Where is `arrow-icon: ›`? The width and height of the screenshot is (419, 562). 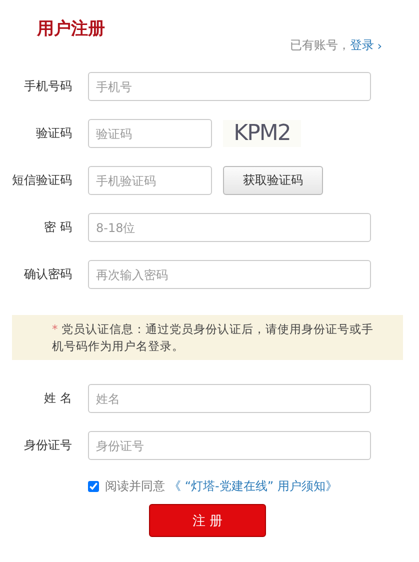
arrow-icon: › is located at coordinates (379, 45).